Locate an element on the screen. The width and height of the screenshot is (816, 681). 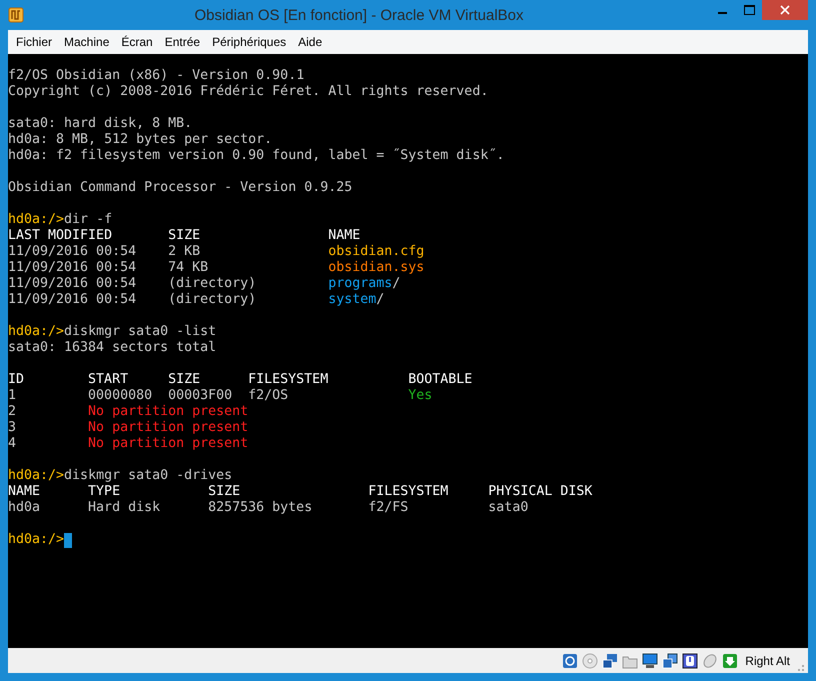
column-header: START is located at coordinates (108, 379).